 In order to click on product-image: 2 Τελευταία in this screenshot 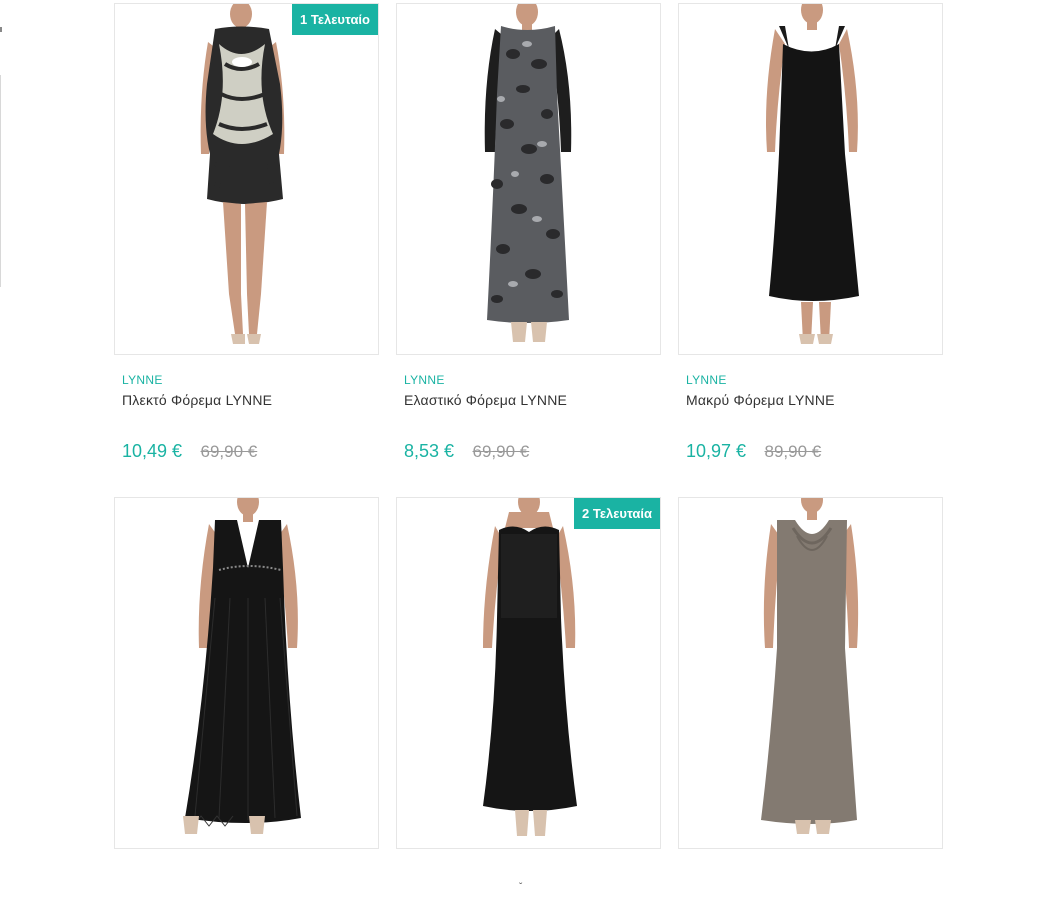, I will do `click(528, 673)`.